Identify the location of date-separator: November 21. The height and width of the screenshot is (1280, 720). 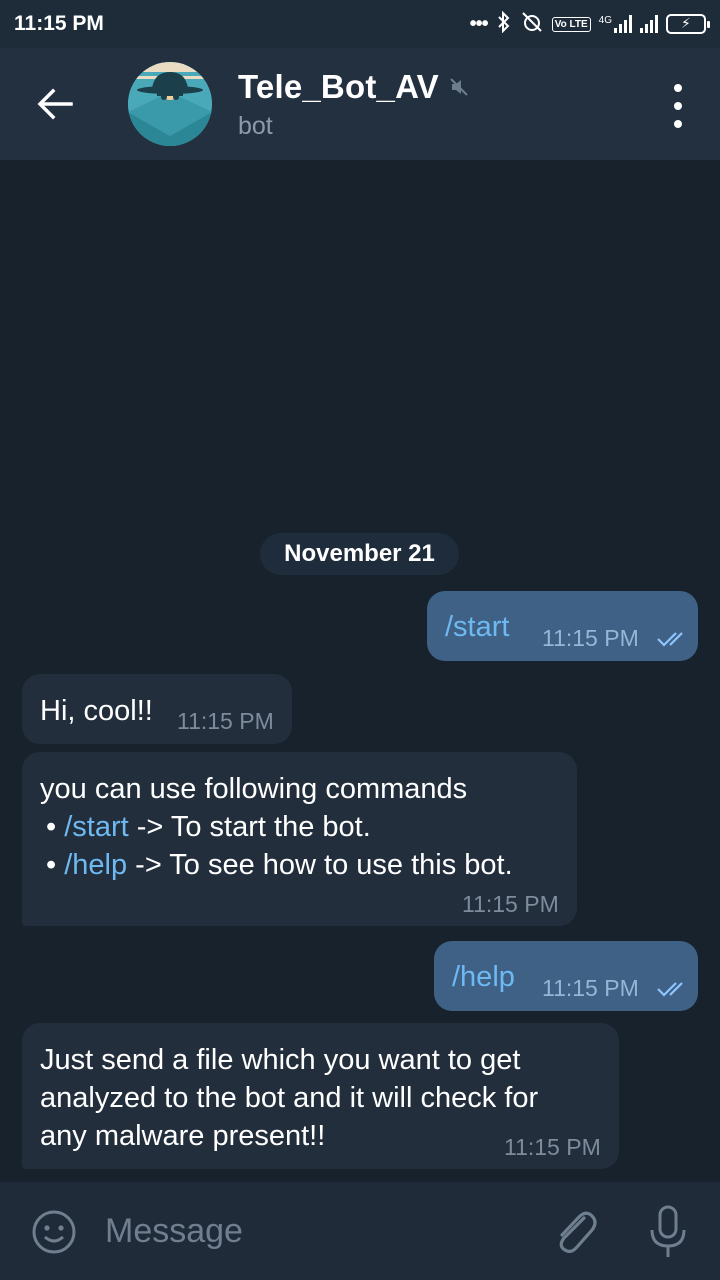
(359, 554).